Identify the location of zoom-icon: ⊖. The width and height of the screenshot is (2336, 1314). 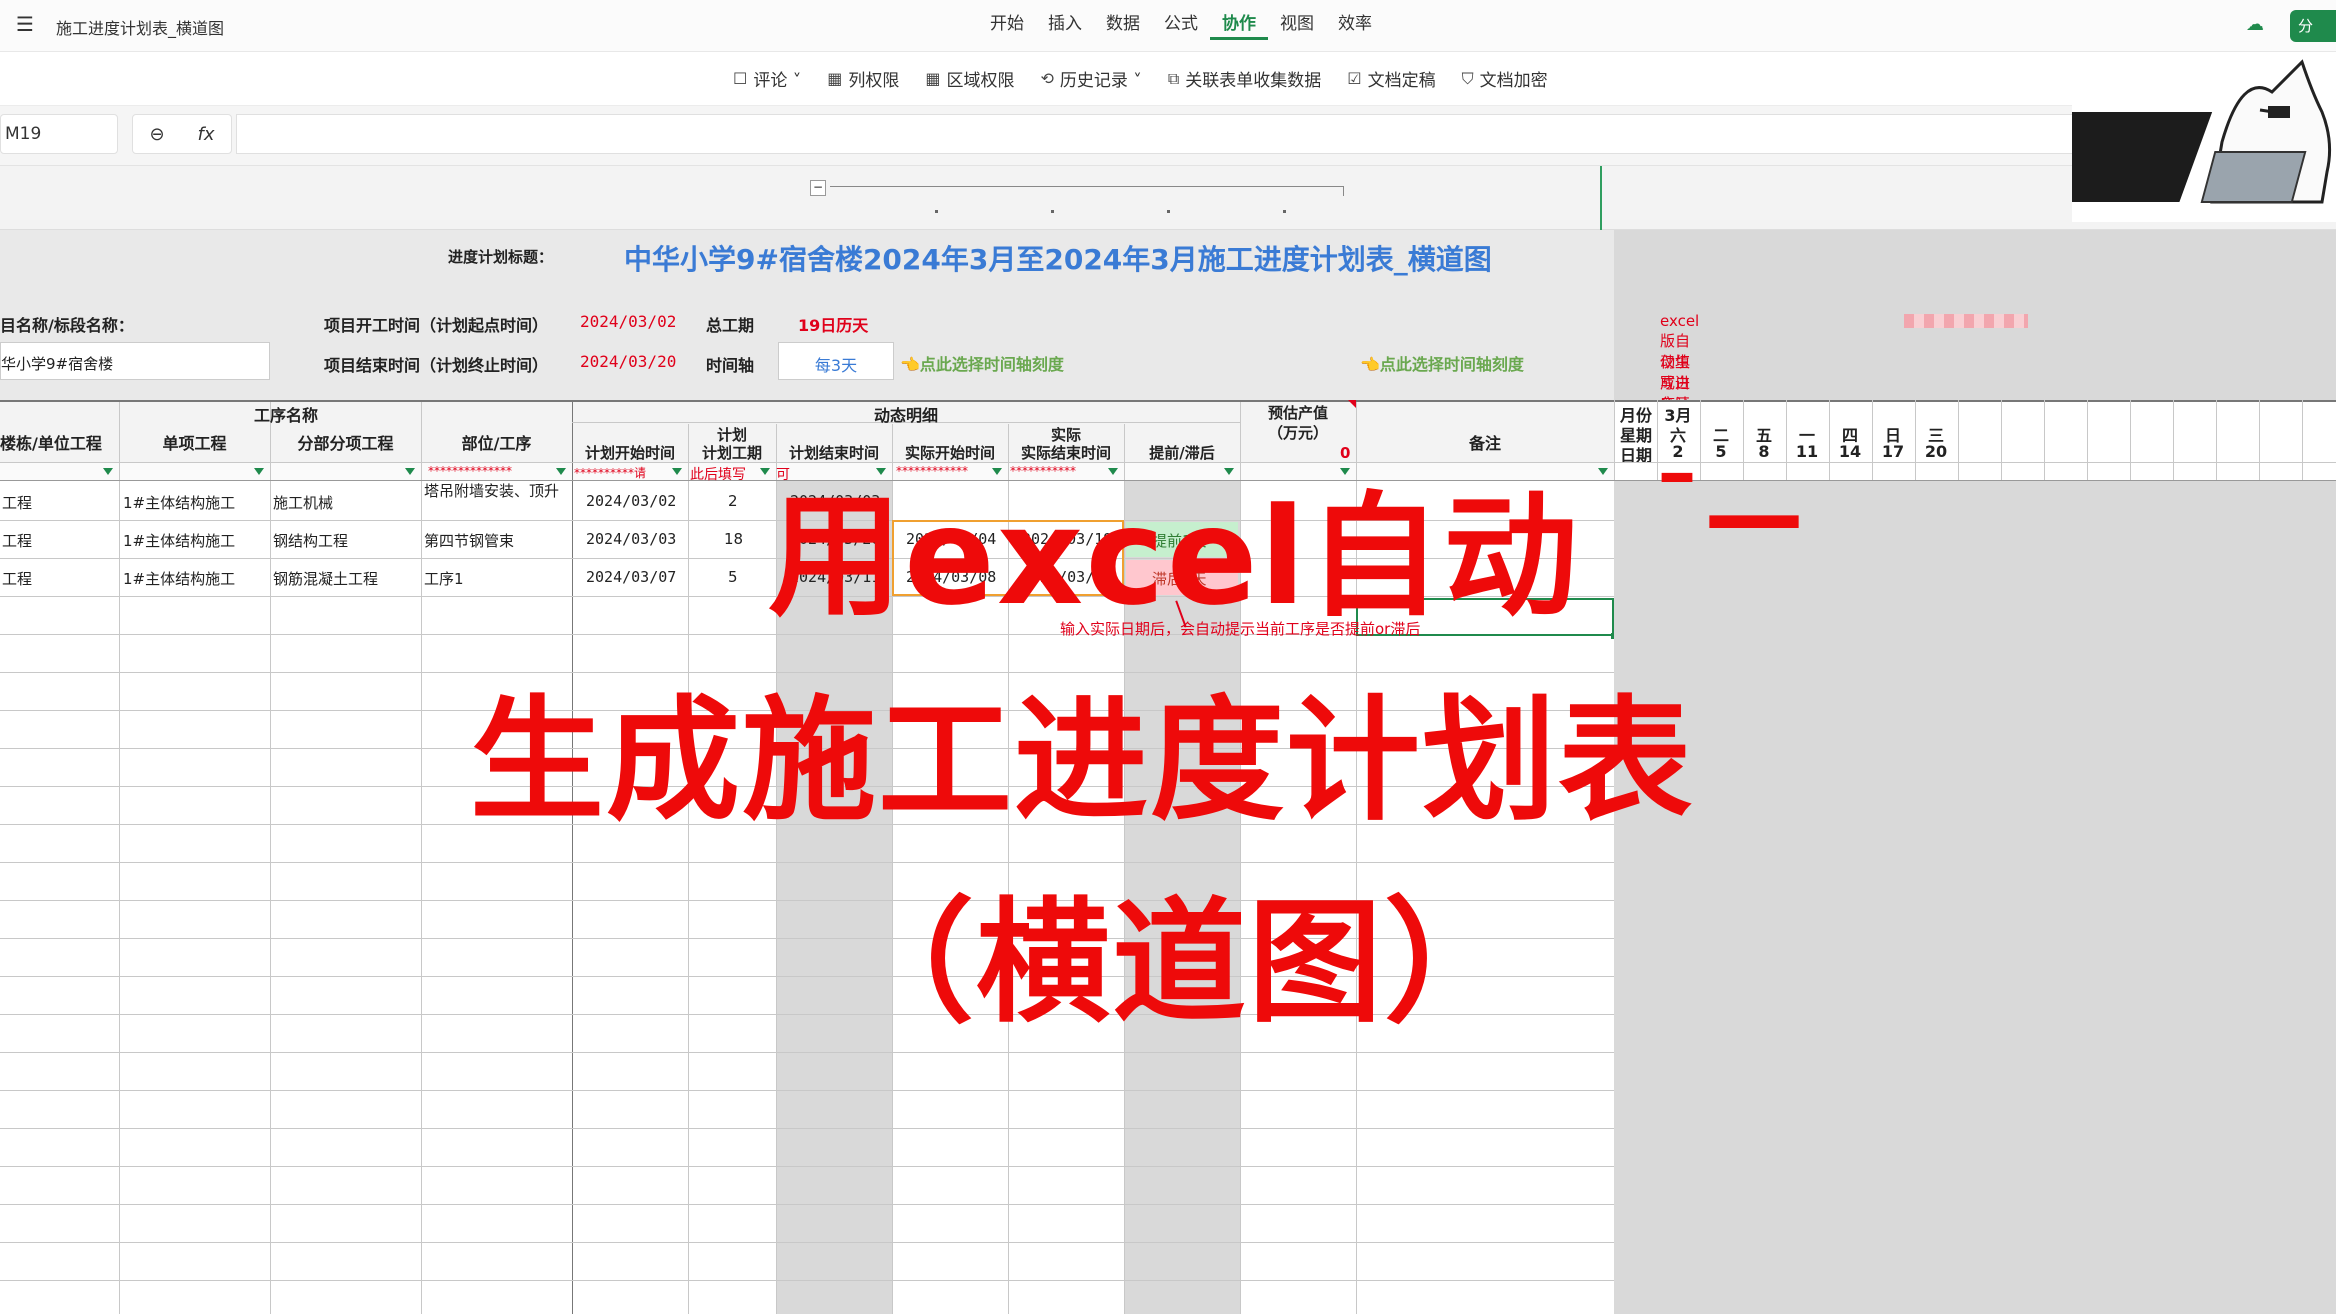
(156, 134).